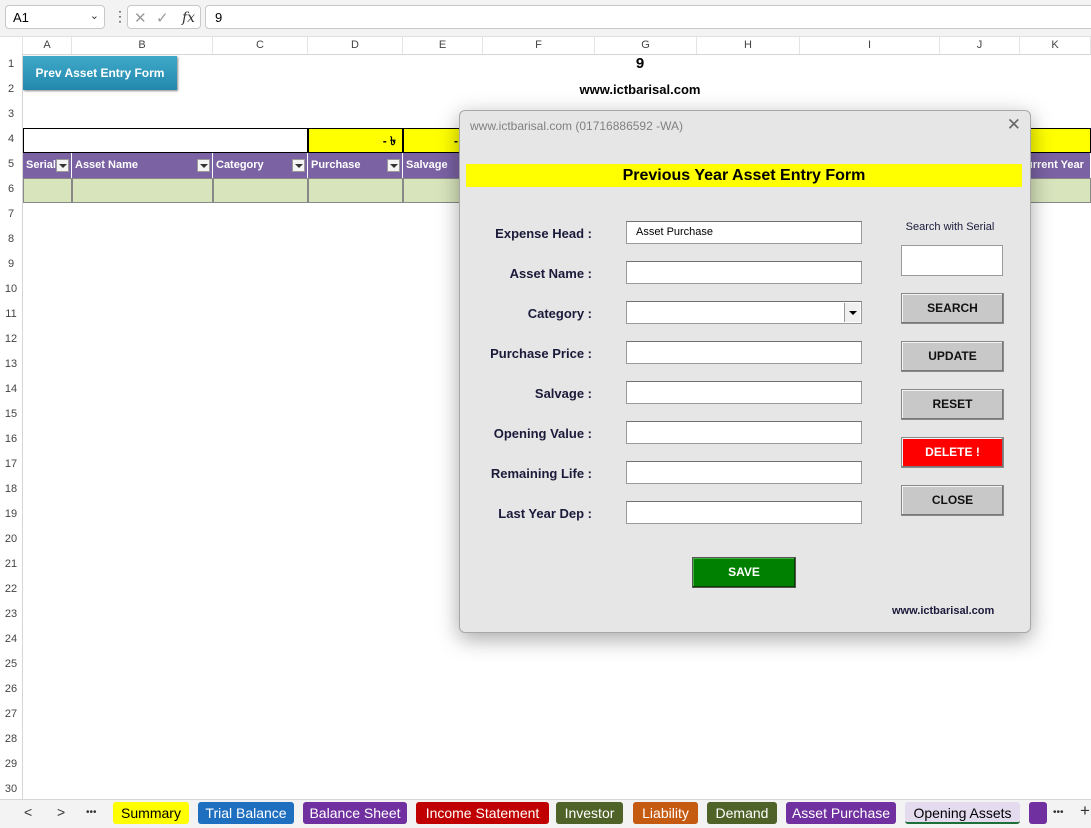  What do you see at coordinates (11, 564) in the screenshot?
I see `row-header: 21` at bounding box center [11, 564].